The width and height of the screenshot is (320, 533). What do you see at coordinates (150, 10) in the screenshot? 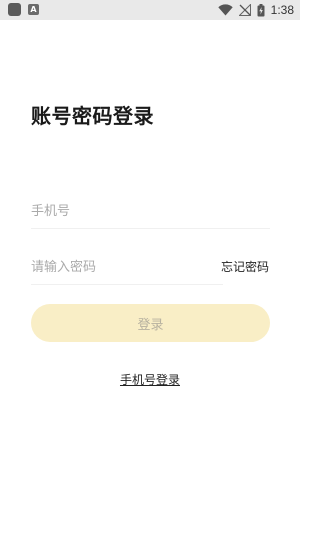
I see `status-bar: A 1:38` at bounding box center [150, 10].